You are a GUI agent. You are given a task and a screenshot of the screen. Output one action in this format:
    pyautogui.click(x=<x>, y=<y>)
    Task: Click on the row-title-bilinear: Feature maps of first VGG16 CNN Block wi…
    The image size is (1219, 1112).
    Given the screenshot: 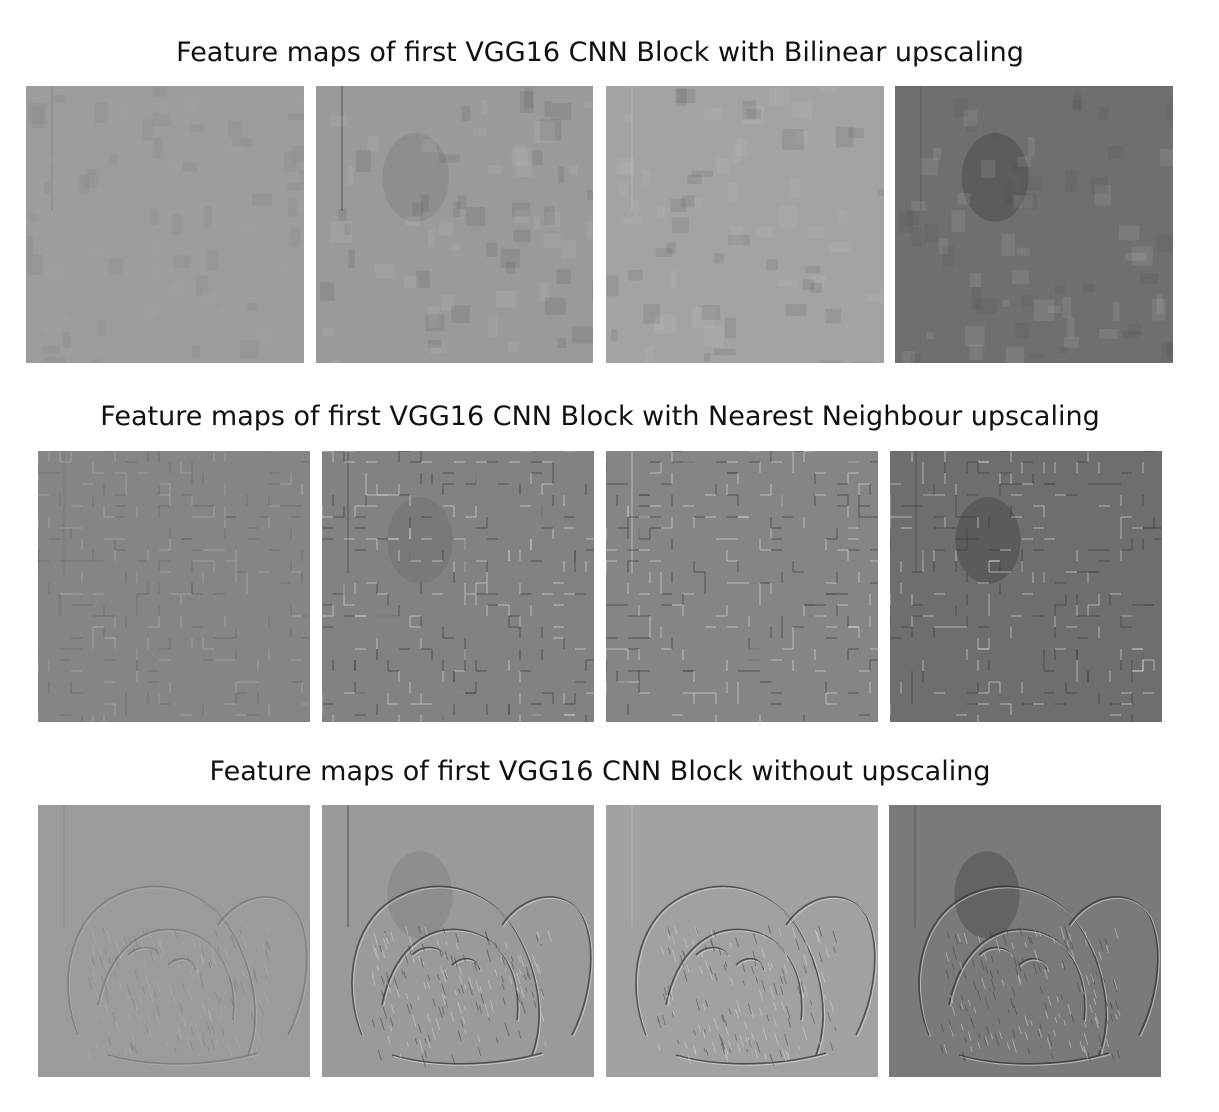 What is the action you would take?
    pyautogui.click(x=600, y=52)
    